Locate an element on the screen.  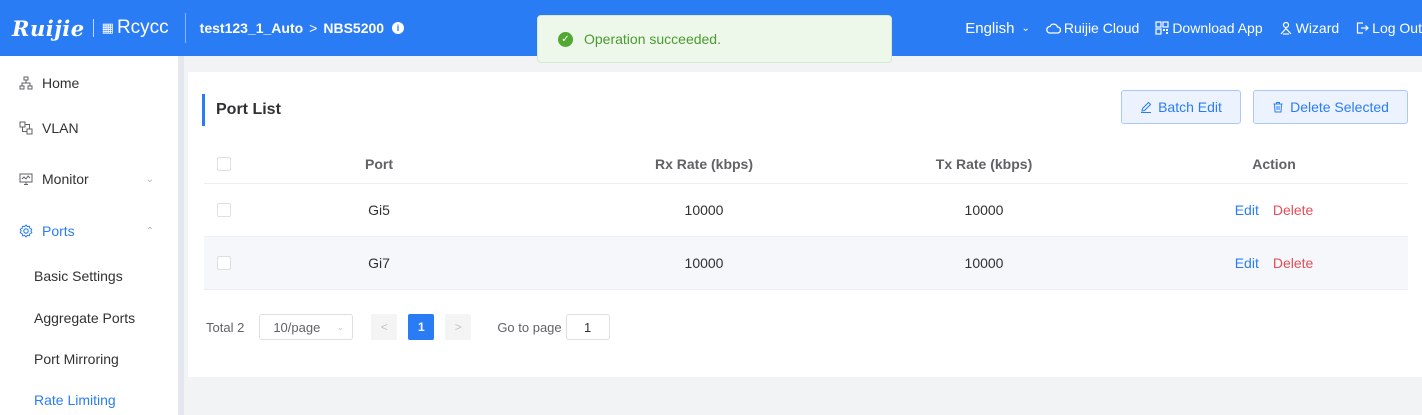
page-size-select: 10/page ⌄ is located at coordinates (306, 327).